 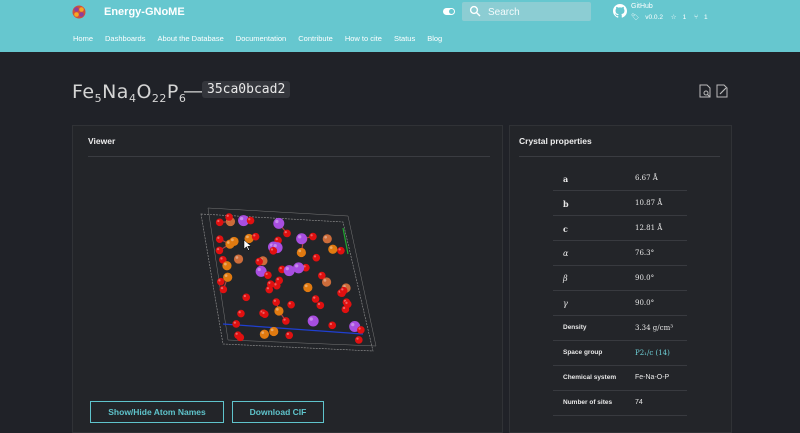 I want to click on space-group-link: P2₁/c (14), so click(x=652, y=353).